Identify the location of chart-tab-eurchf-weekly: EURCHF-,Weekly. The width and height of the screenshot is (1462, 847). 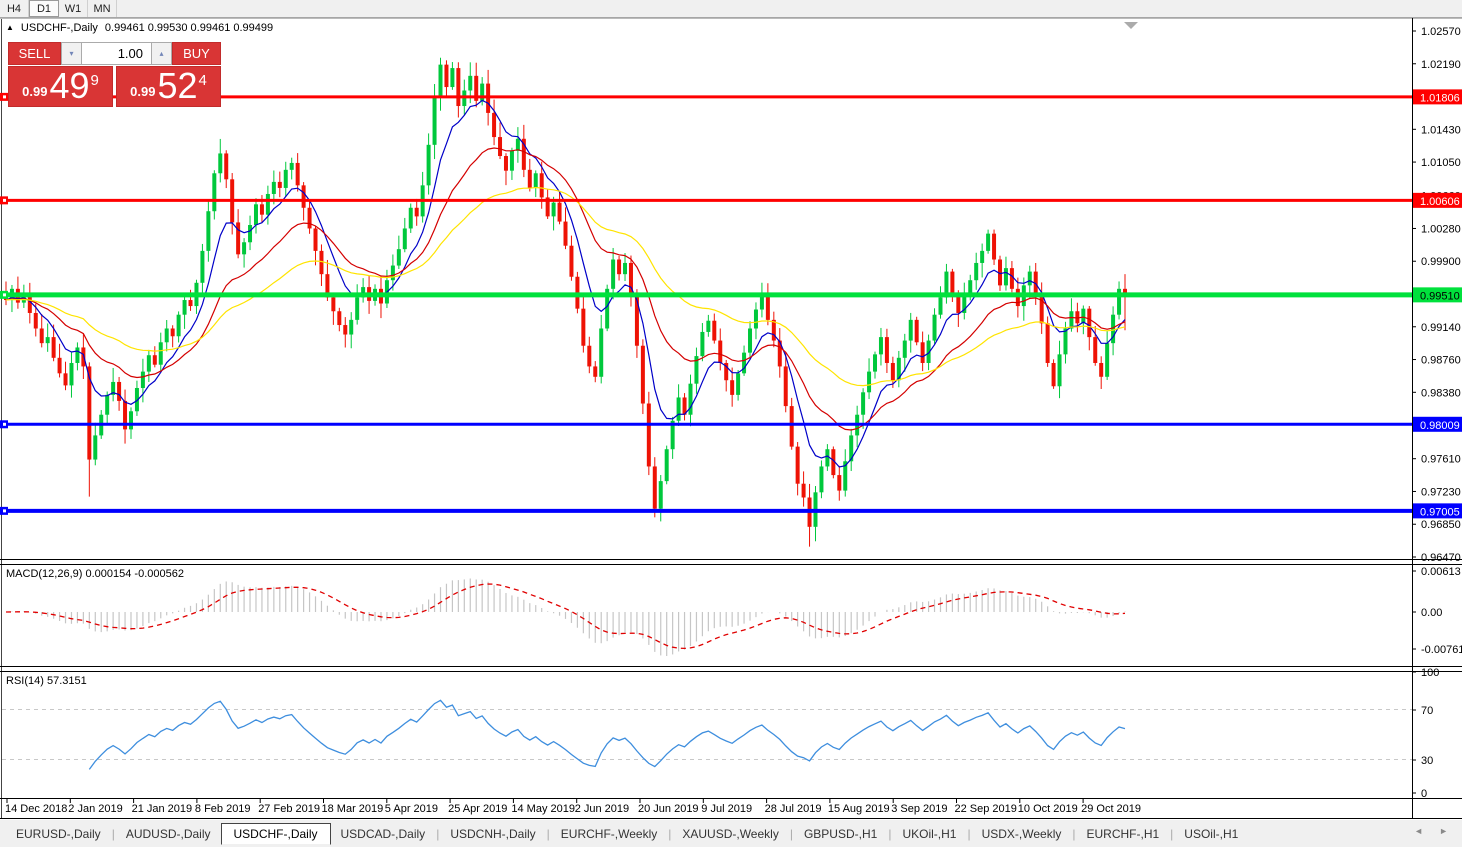
(609, 834).